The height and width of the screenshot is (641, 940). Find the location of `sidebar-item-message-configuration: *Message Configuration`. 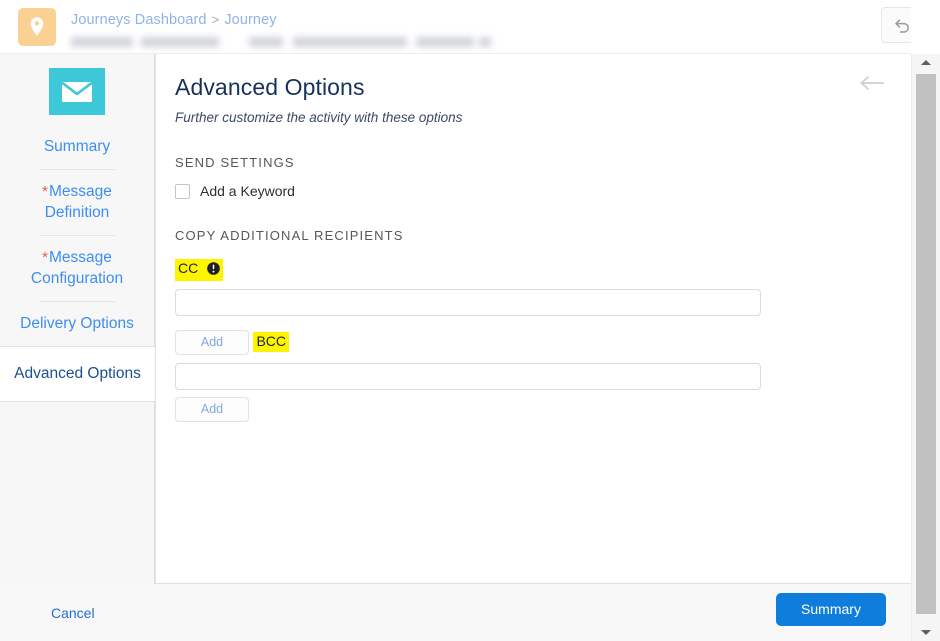

sidebar-item-message-configuration: *Message Configuration is located at coordinates (77, 268).